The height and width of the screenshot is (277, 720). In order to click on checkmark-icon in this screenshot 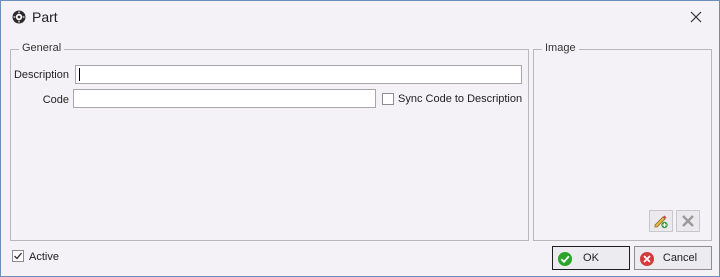, I will do `click(18, 256)`.